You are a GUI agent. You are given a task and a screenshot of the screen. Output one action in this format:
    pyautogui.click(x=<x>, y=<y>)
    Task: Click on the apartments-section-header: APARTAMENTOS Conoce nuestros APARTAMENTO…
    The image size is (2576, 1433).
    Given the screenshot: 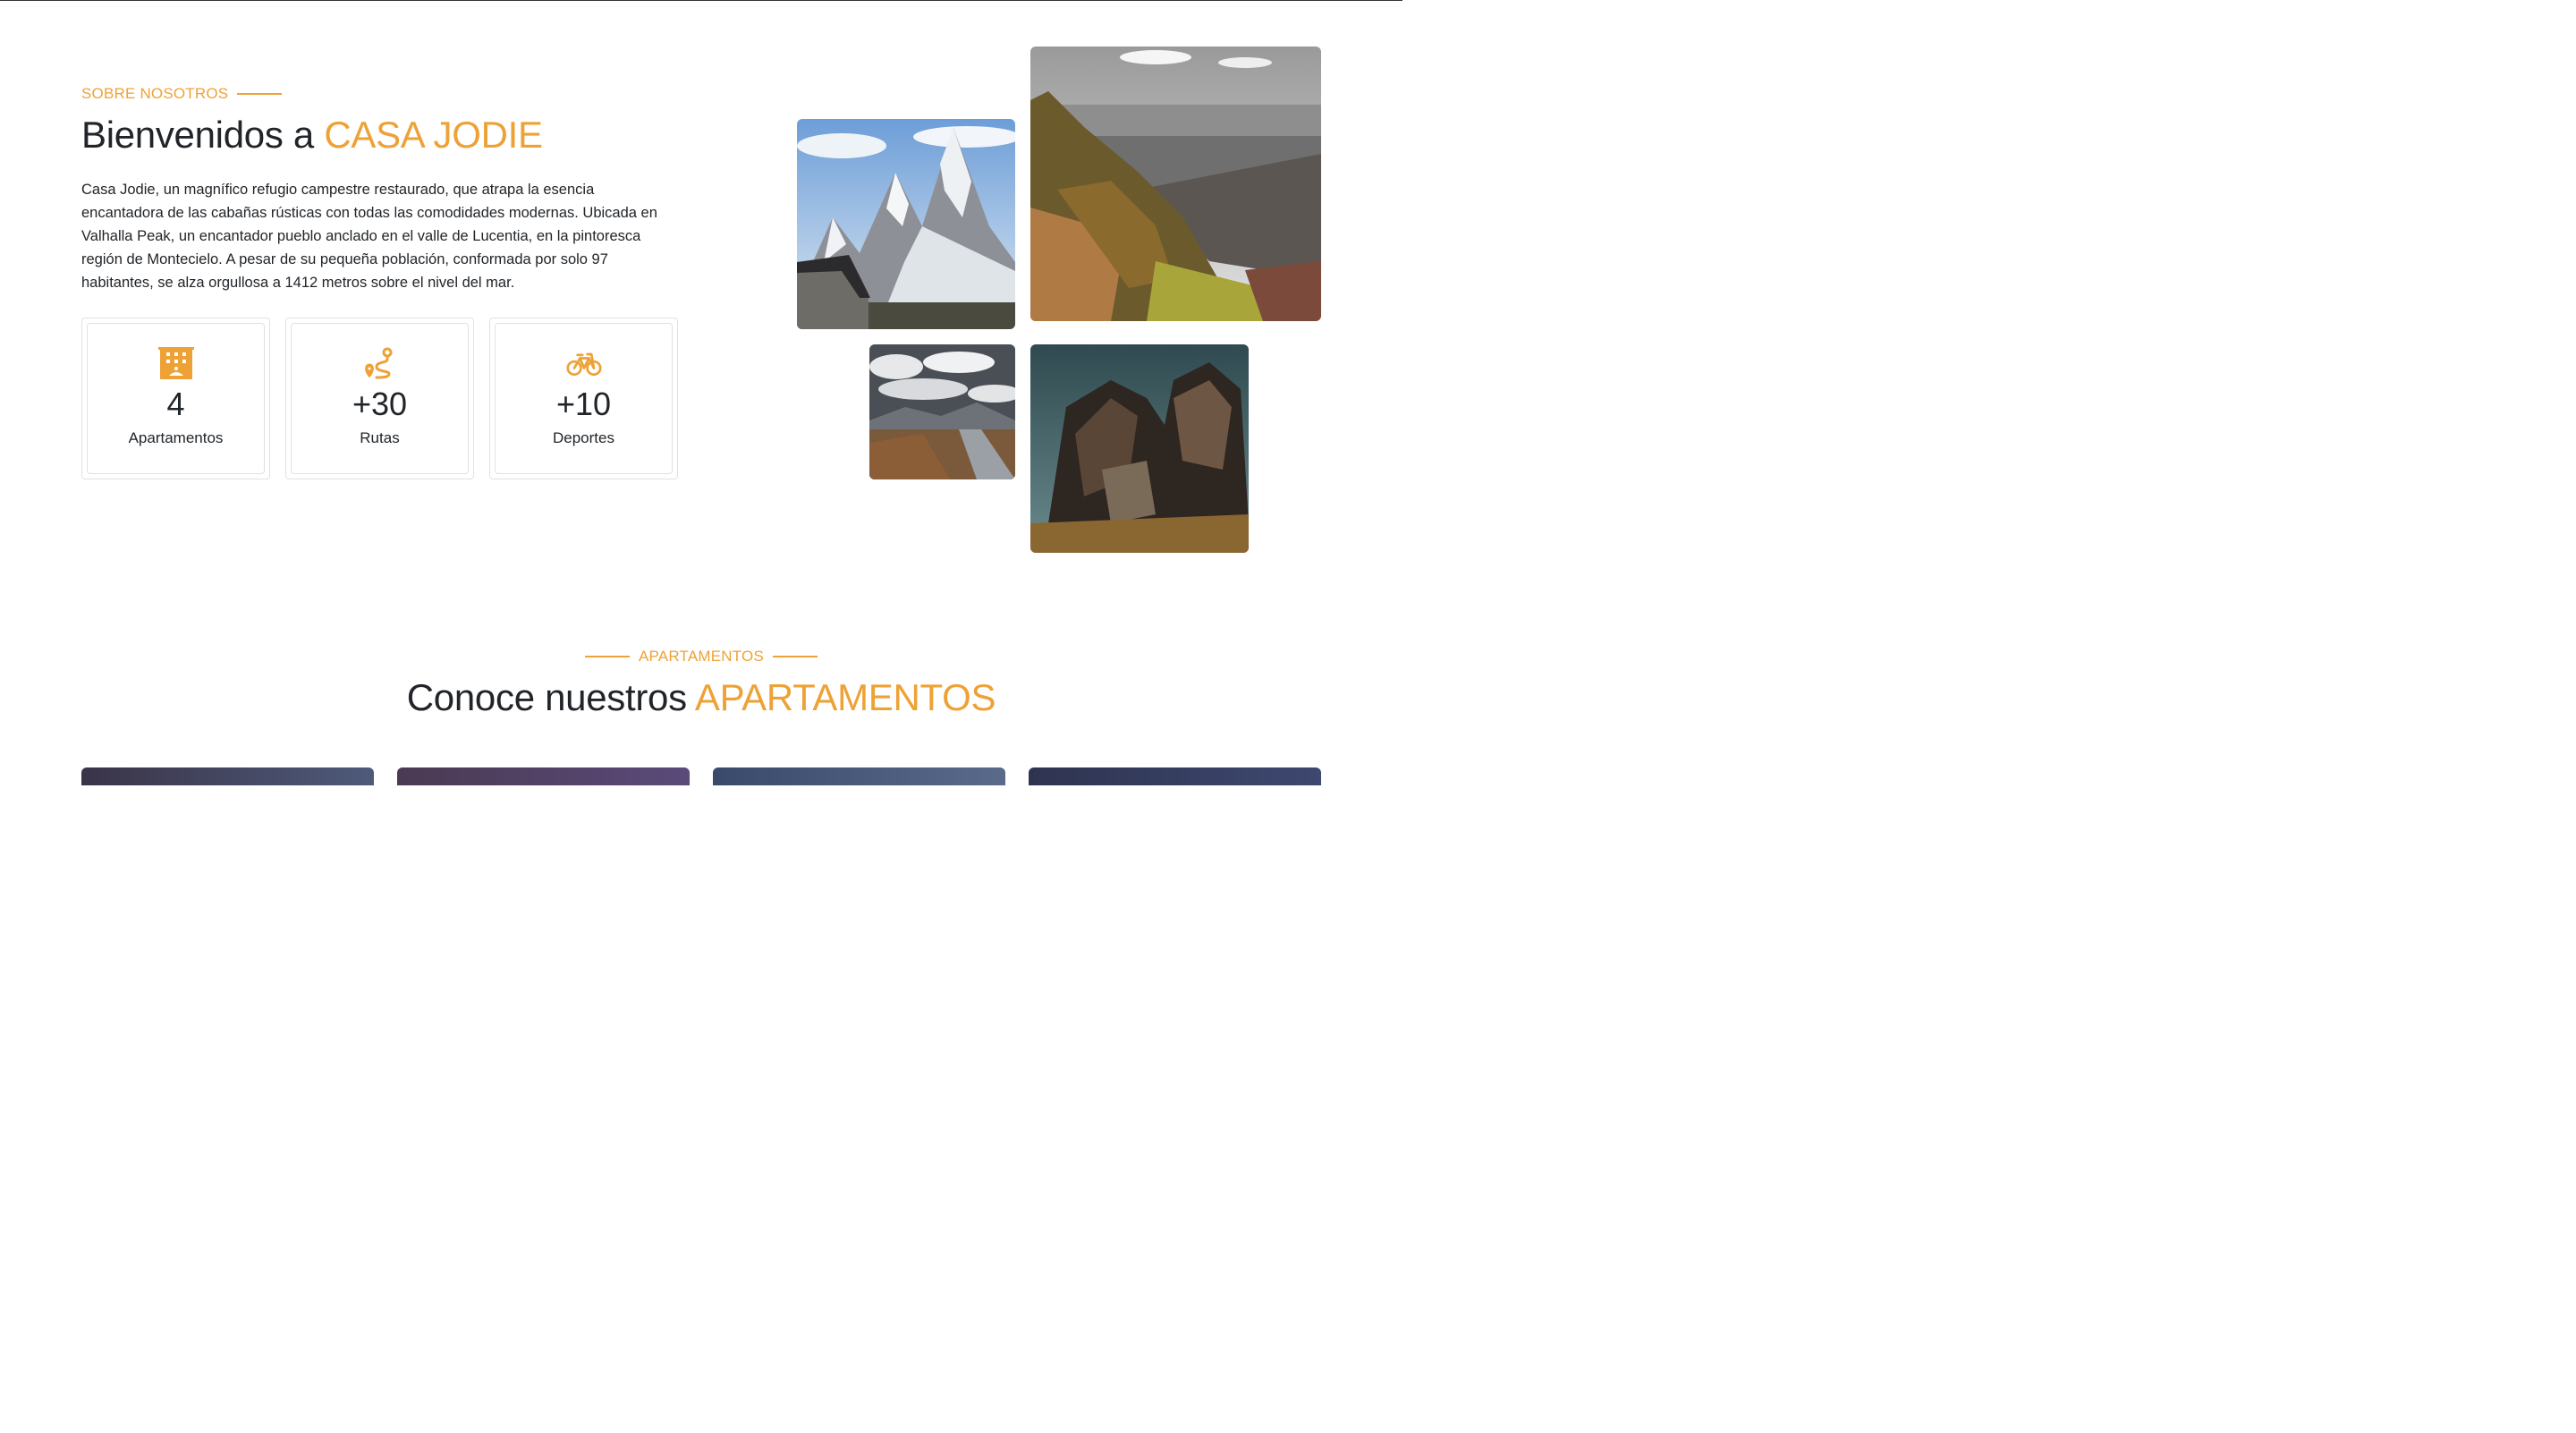 What is the action you would take?
    pyautogui.click(x=701, y=683)
    